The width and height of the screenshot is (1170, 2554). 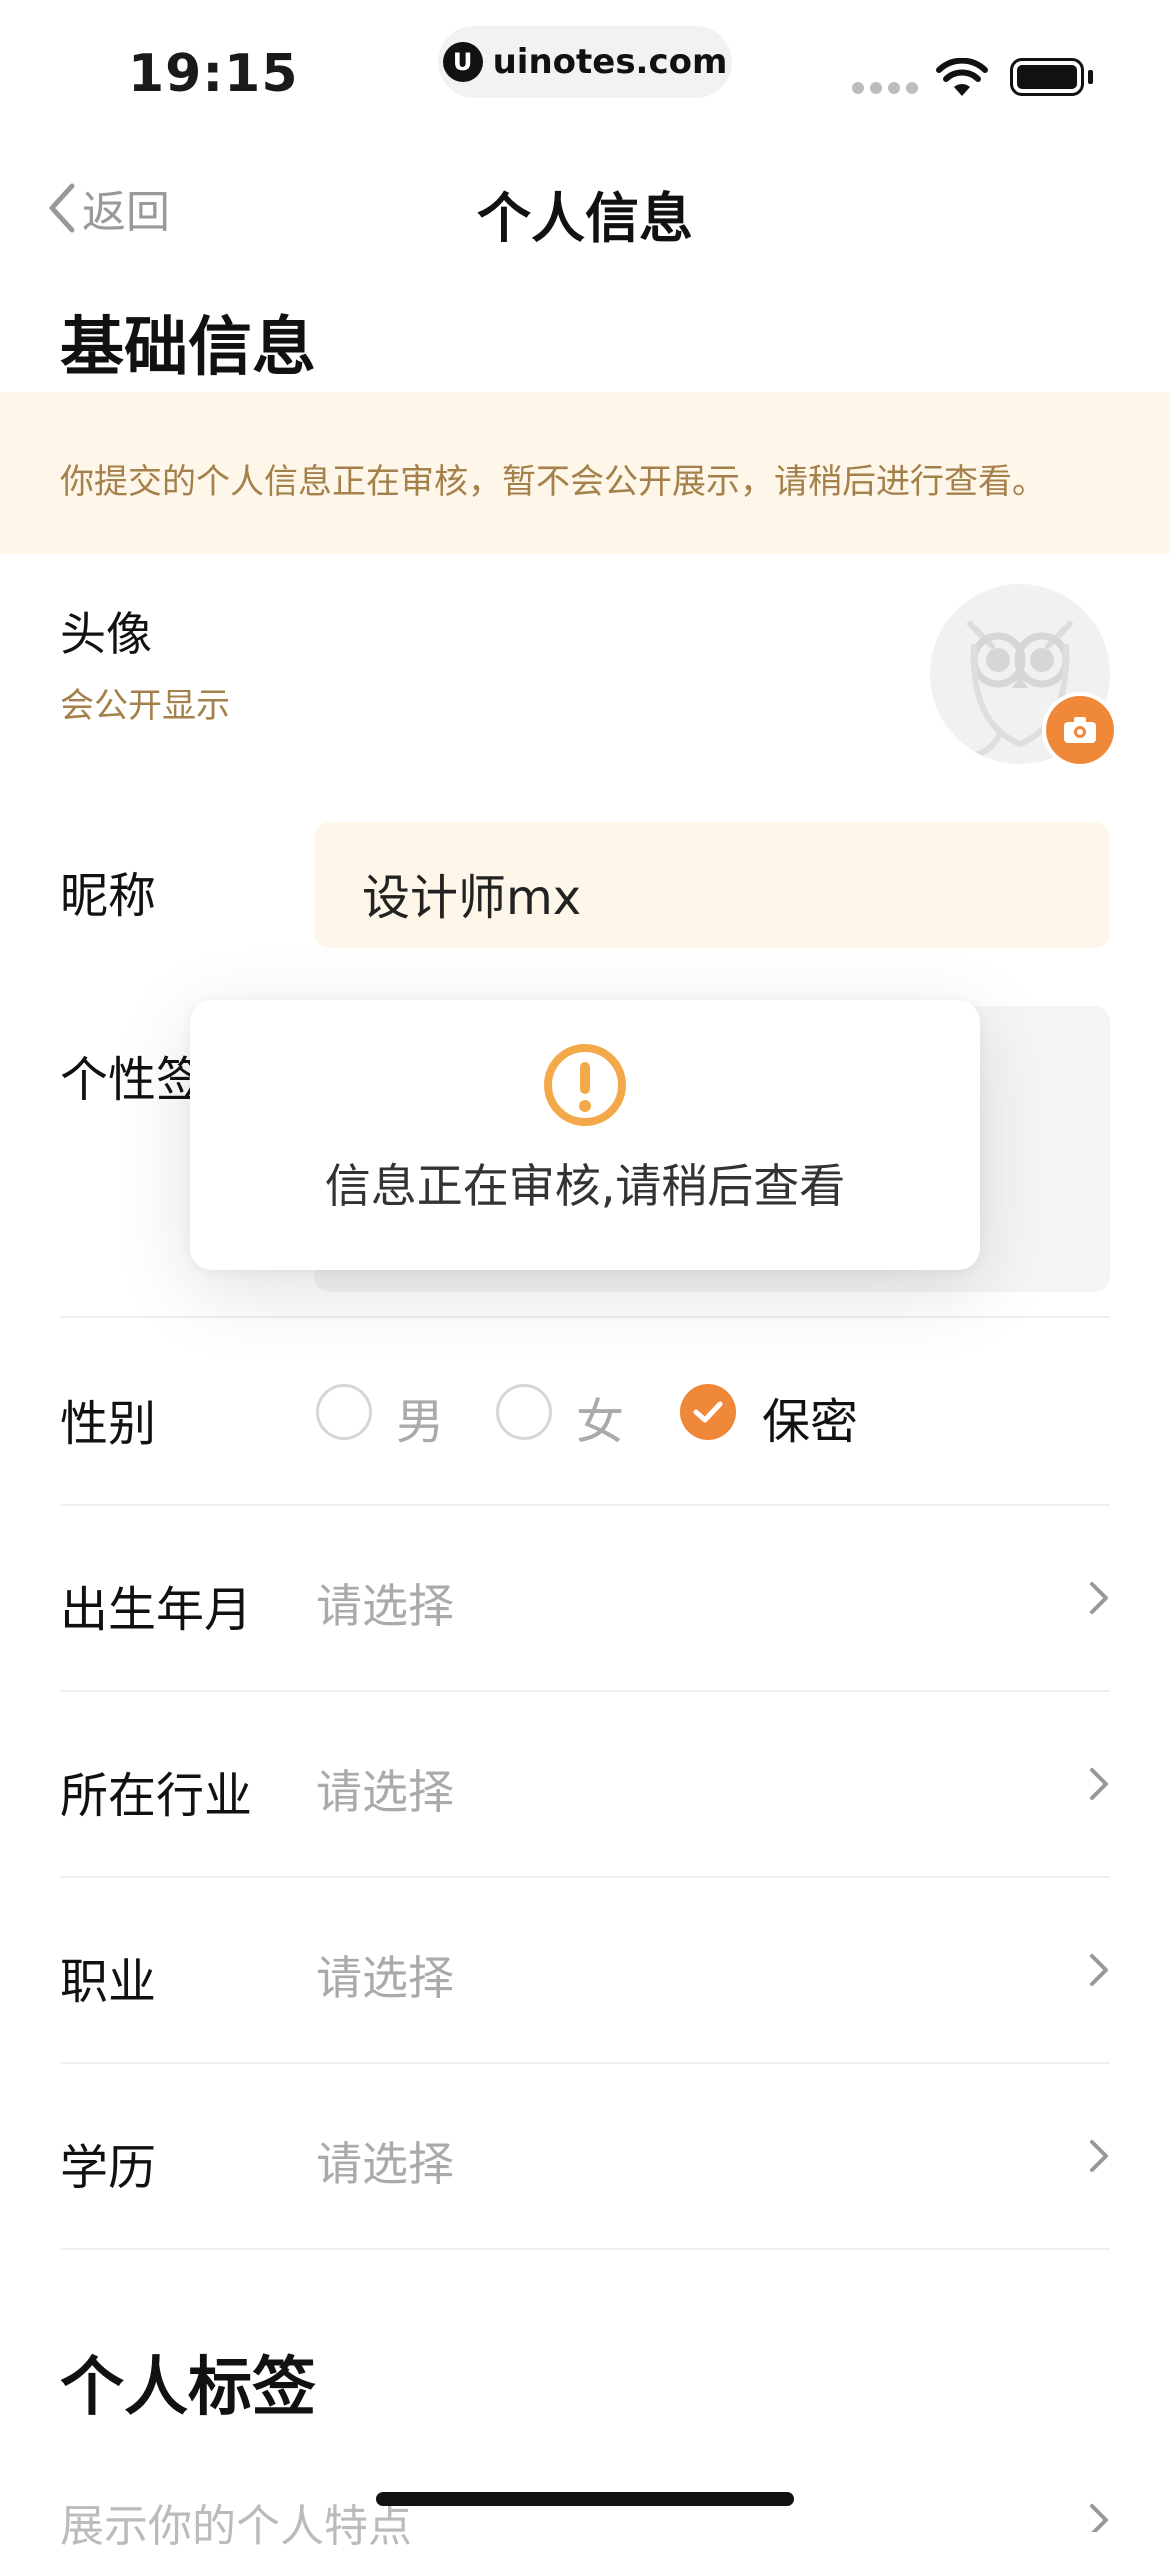 What do you see at coordinates (108, 2168) in the screenshot?
I see `education-label: 学历` at bounding box center [108, 2168].